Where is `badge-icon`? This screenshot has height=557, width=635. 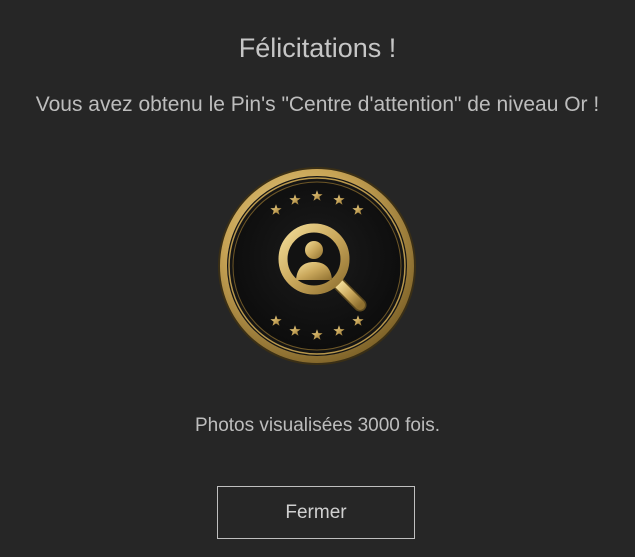 badge-icon is located at coordinates (317, 266).